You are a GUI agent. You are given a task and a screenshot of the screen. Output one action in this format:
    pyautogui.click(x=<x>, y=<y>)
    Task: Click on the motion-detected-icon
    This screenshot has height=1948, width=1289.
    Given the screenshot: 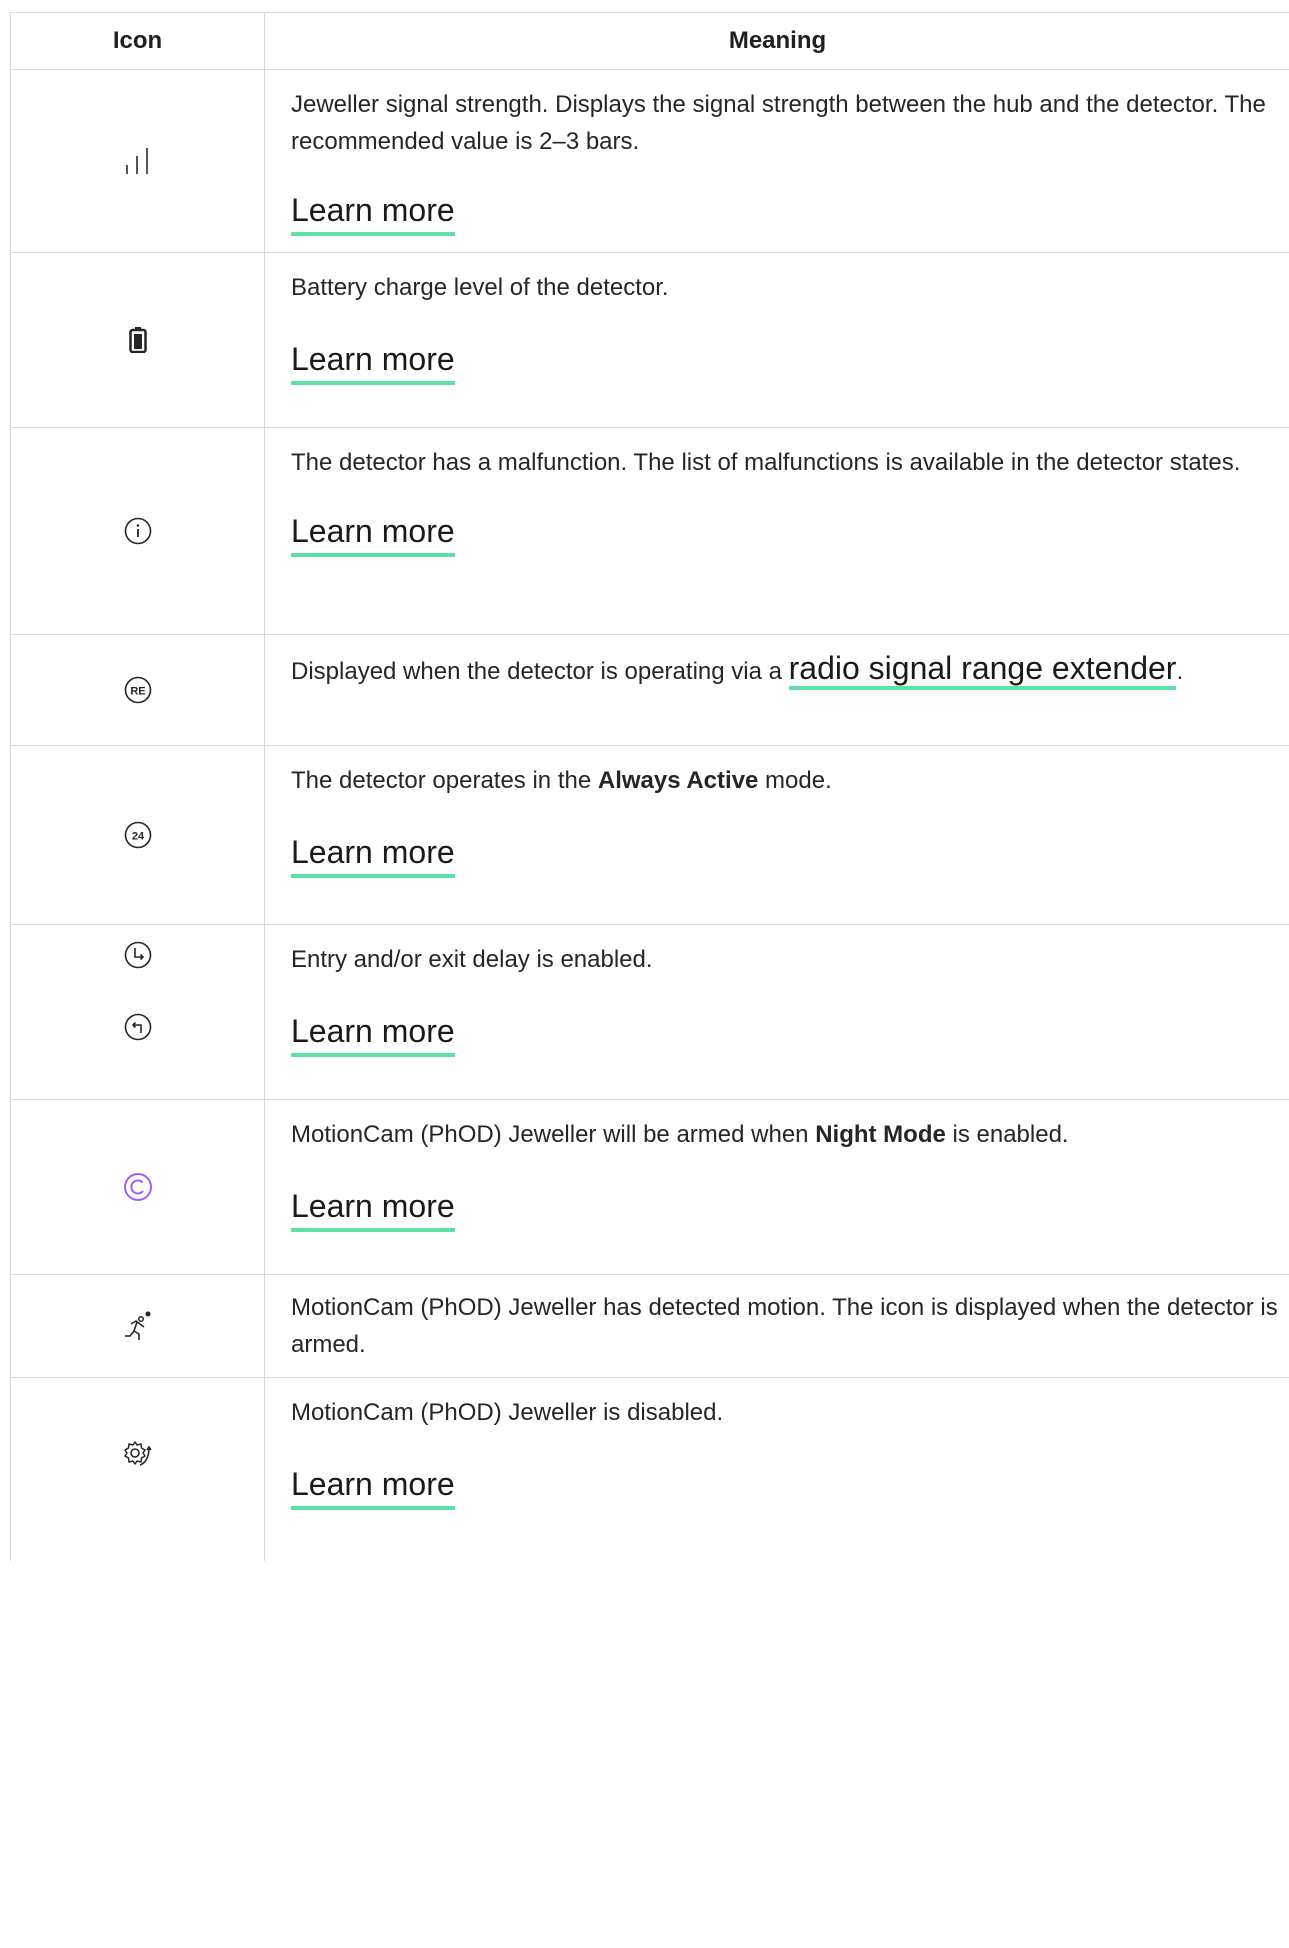 What is the action you would take?
    pyautogui.click(x=137, y=1325)
    